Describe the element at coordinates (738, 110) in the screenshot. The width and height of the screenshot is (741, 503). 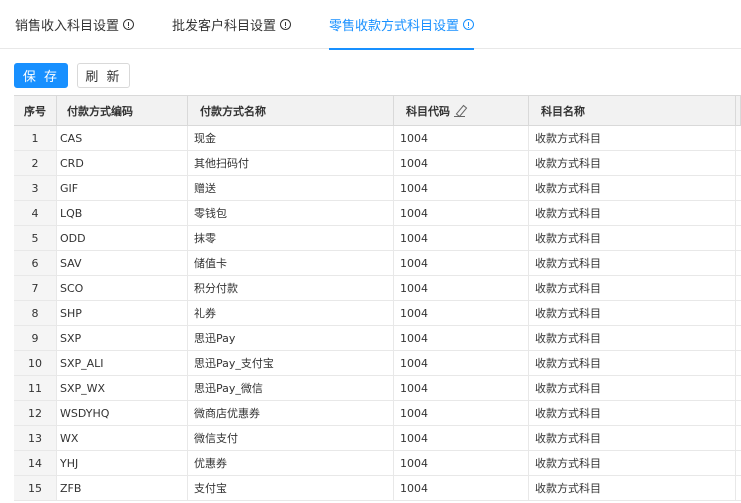
I see `header-filler` at that location.